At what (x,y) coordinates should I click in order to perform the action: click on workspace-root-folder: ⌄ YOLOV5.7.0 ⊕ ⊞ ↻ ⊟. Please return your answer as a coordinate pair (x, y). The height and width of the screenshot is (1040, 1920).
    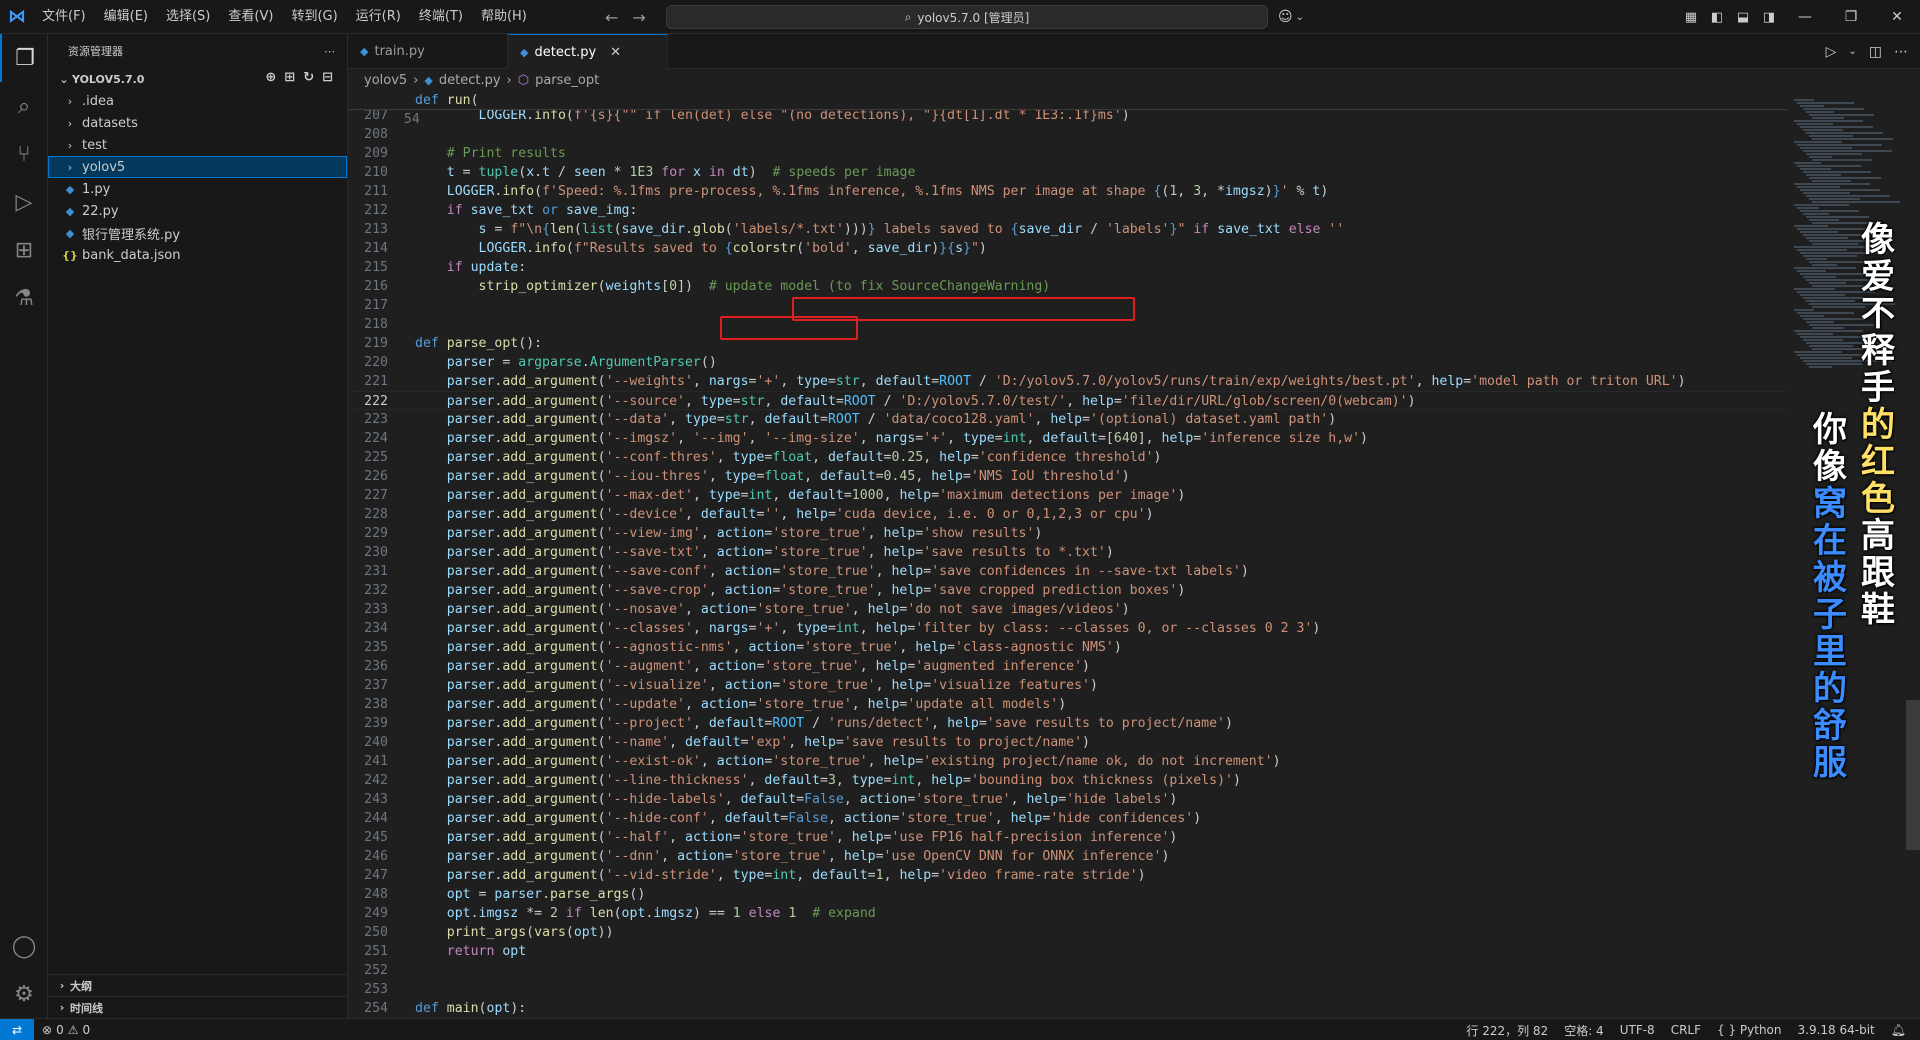
    Looking at the image, I should click on (197, 79).